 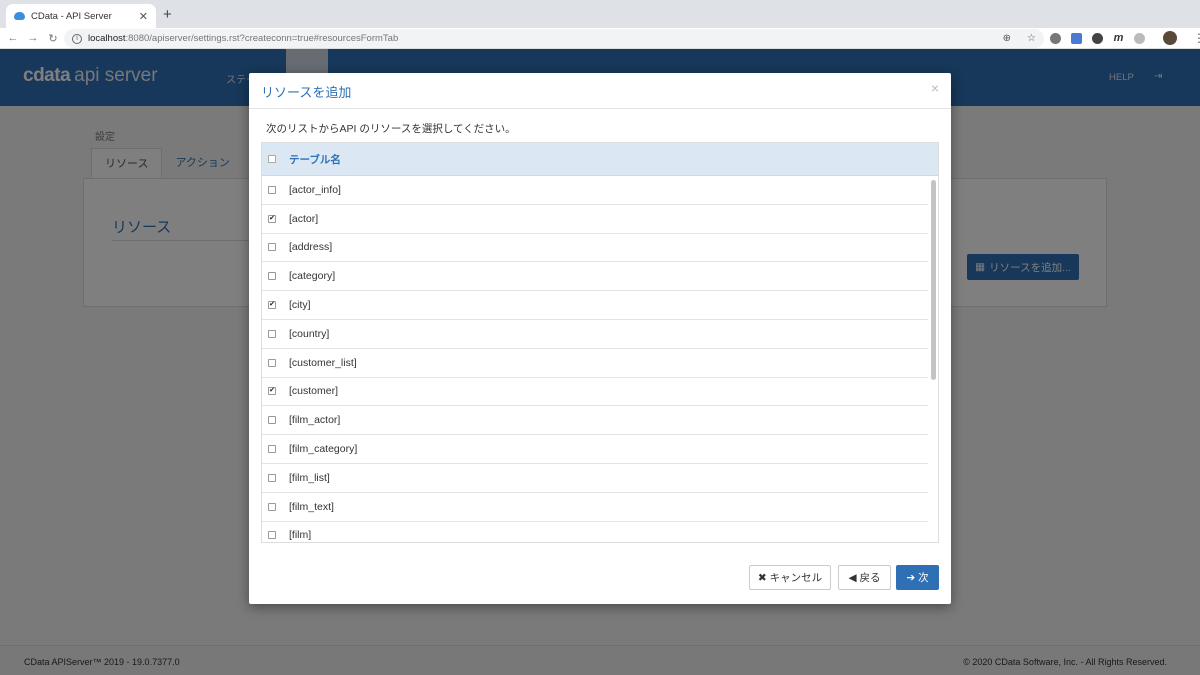 What do you see at coordinates (595, 478) in the screenshot?
I see `table-row: [film_list]` at bounding box center [595, 478].